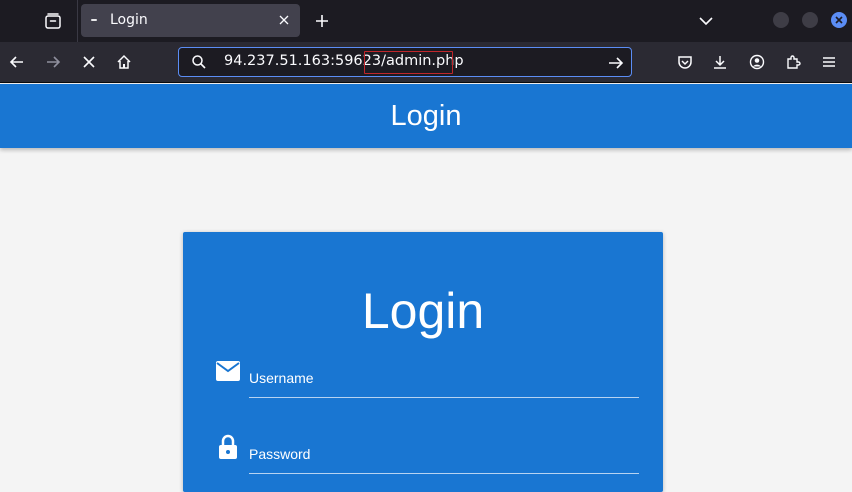 This screenshot has width=852, height=492. What do you see at coordinates (426, 21) in the screenshot?
I see `tab-bar: Login` at bounding box center [426, 21].